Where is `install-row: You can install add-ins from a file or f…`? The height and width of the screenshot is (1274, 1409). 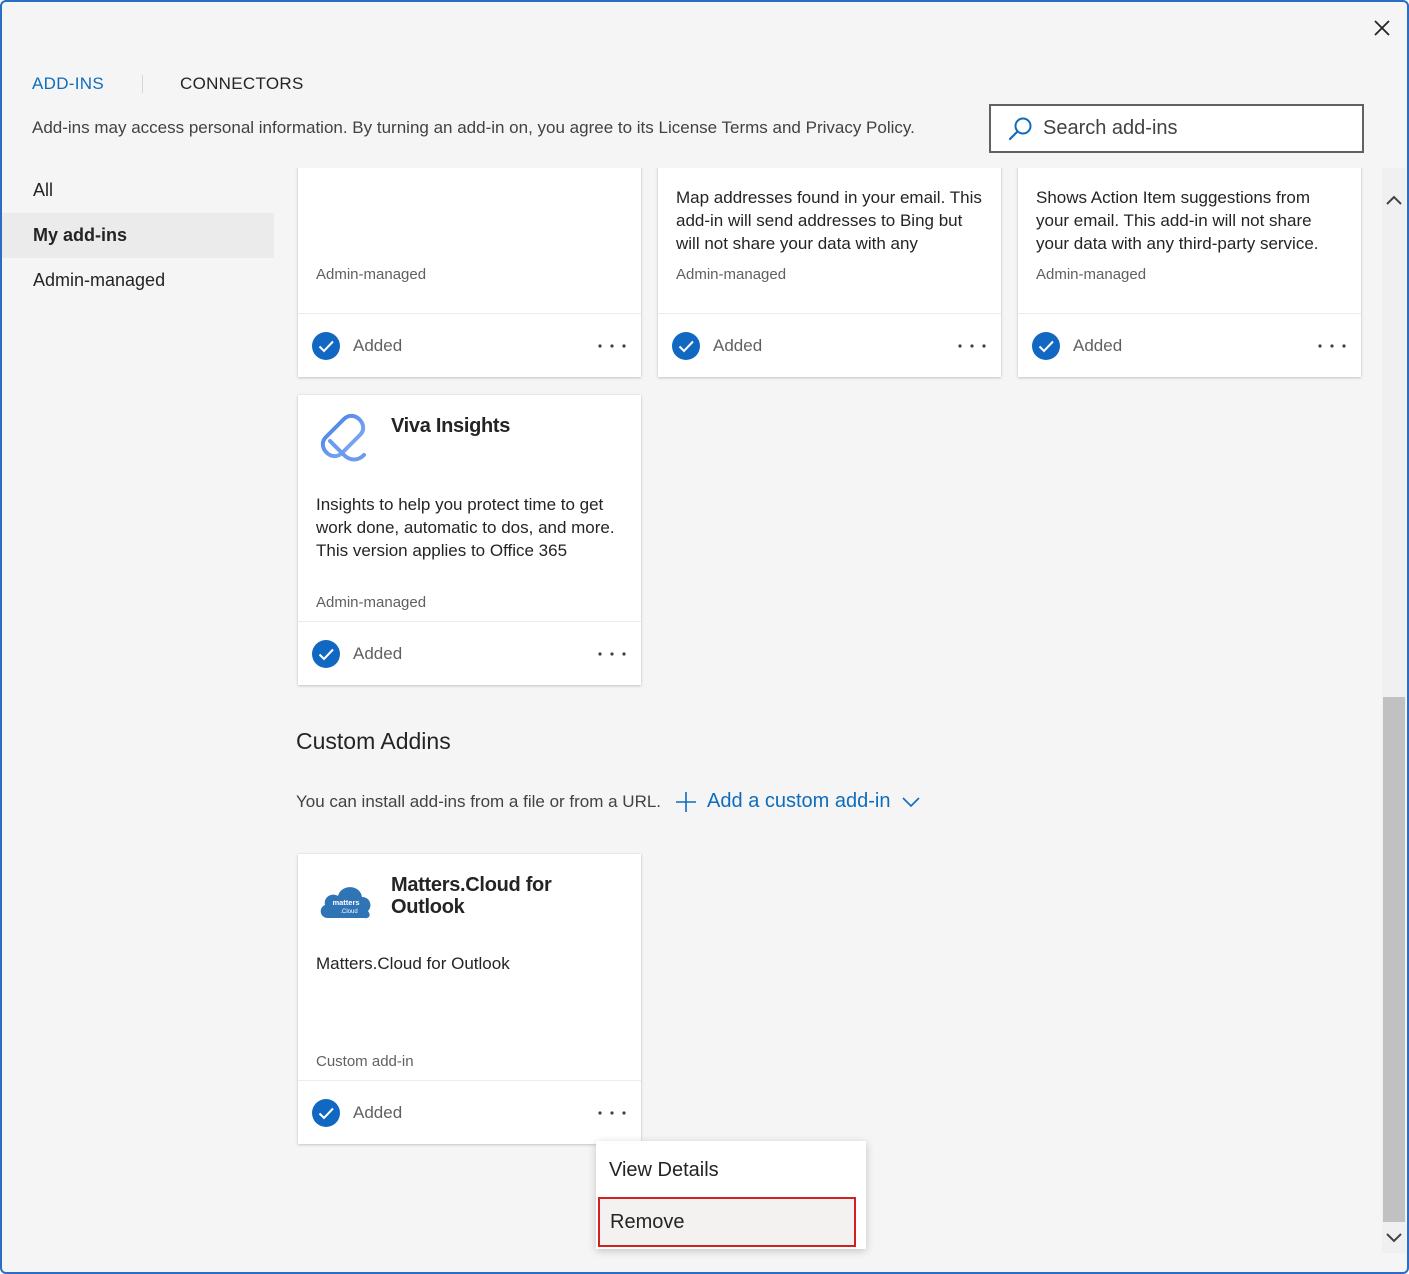
install-row: You can install add-ins from a file or f… is located at coordinates (608, 801).